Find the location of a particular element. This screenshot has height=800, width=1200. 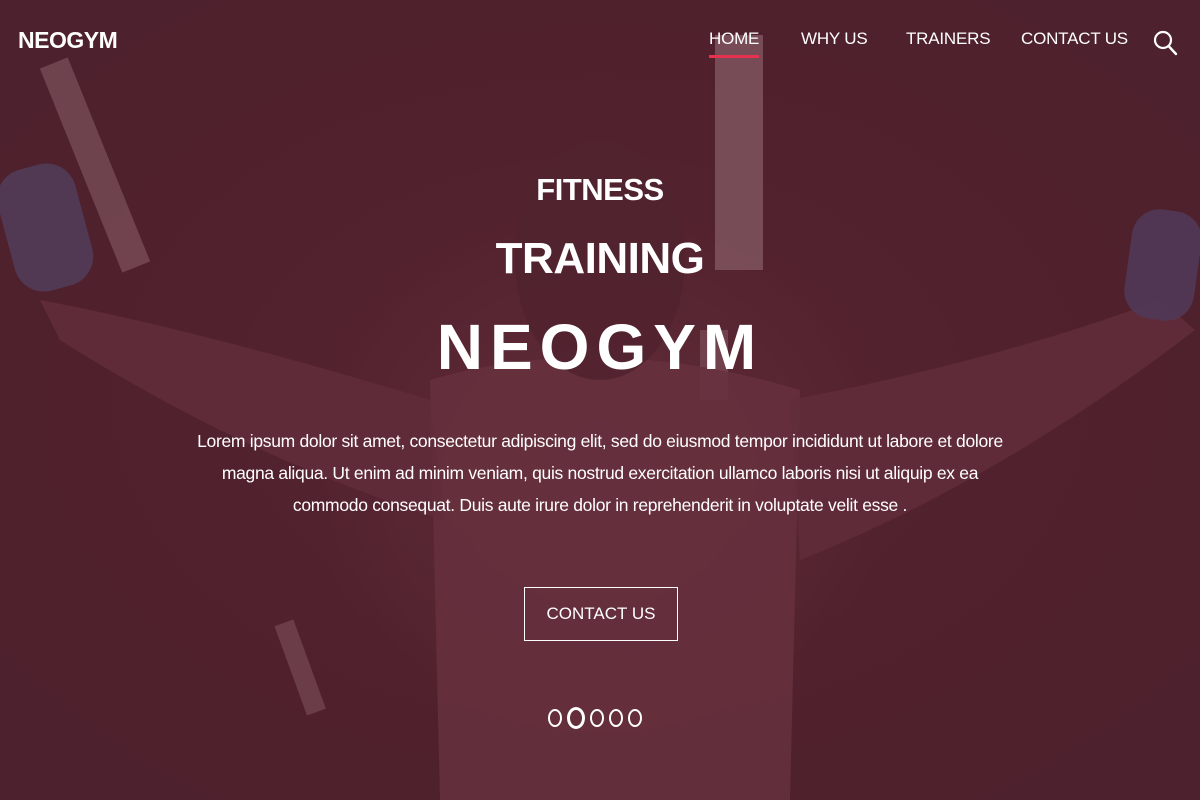

nav-trainers: TRAINERS is located at coordinates (948, 39).